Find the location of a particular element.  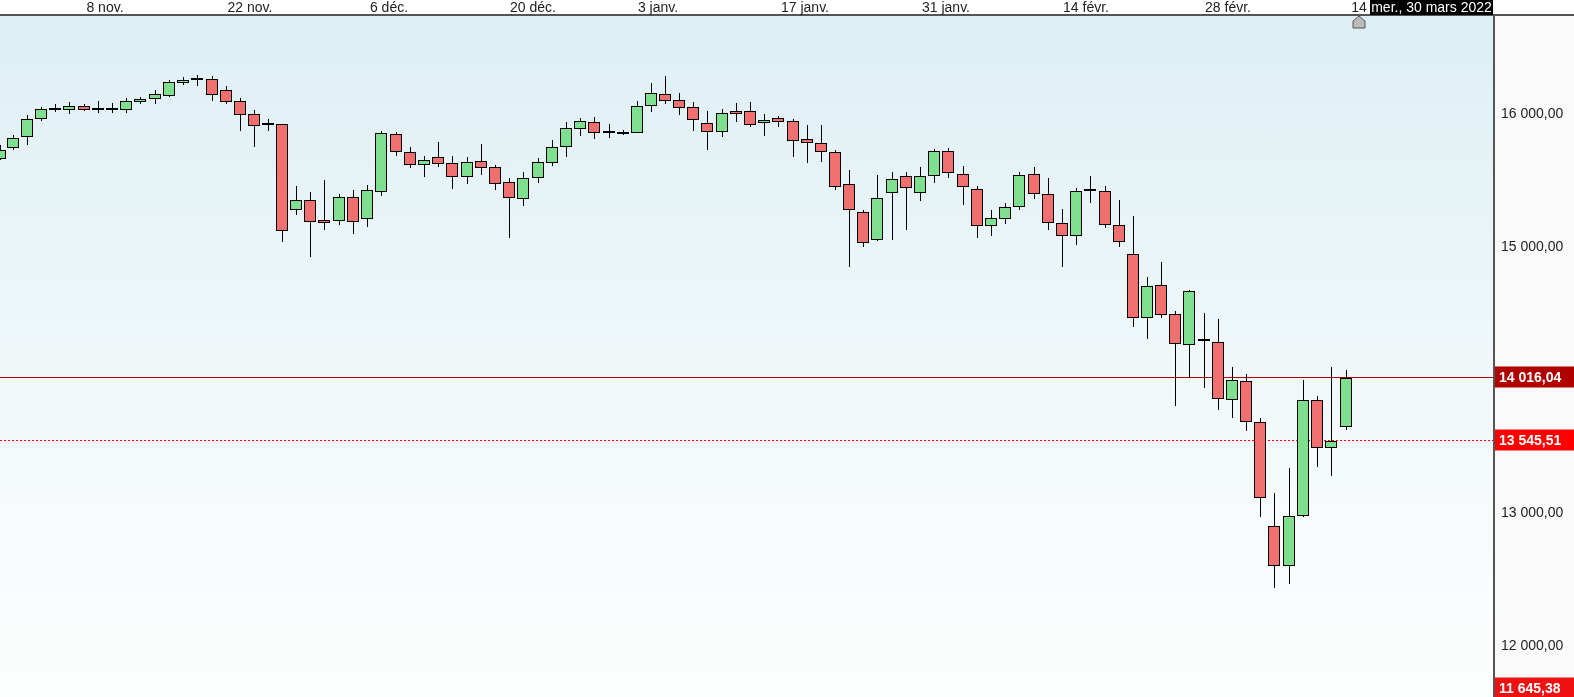

axis-label: 6 déc. is located at coordinates (389, 7).